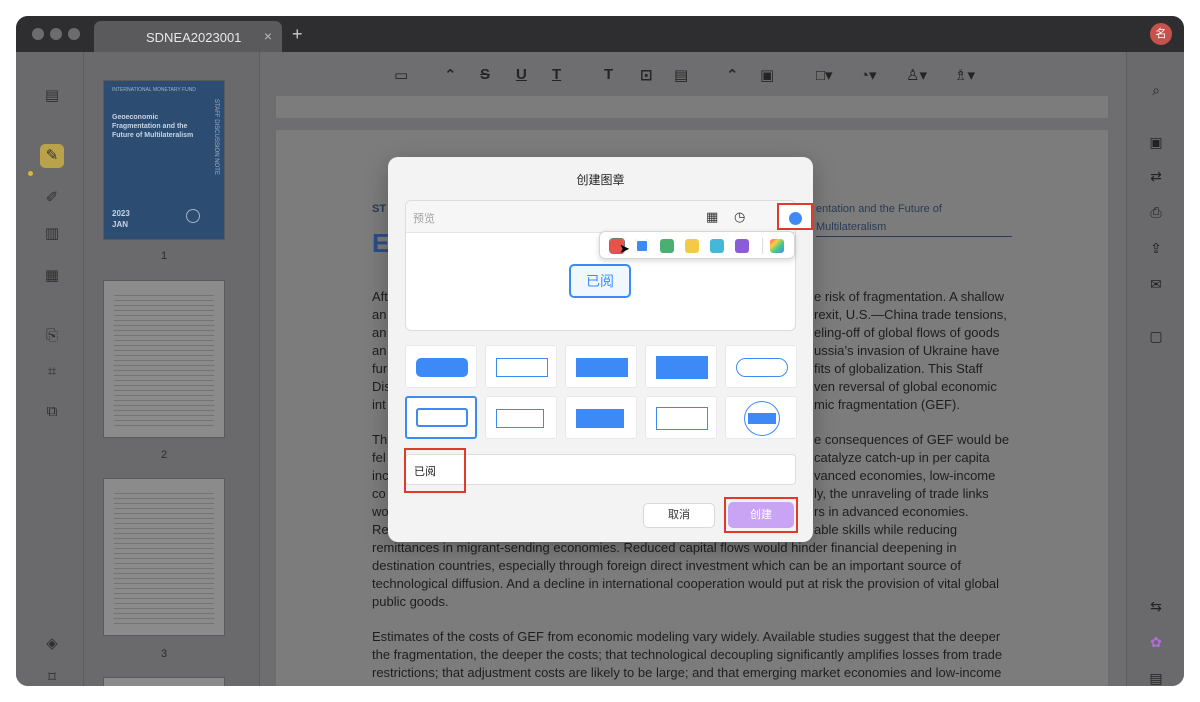  I want to click on page-number: 2, so click(164, 455).